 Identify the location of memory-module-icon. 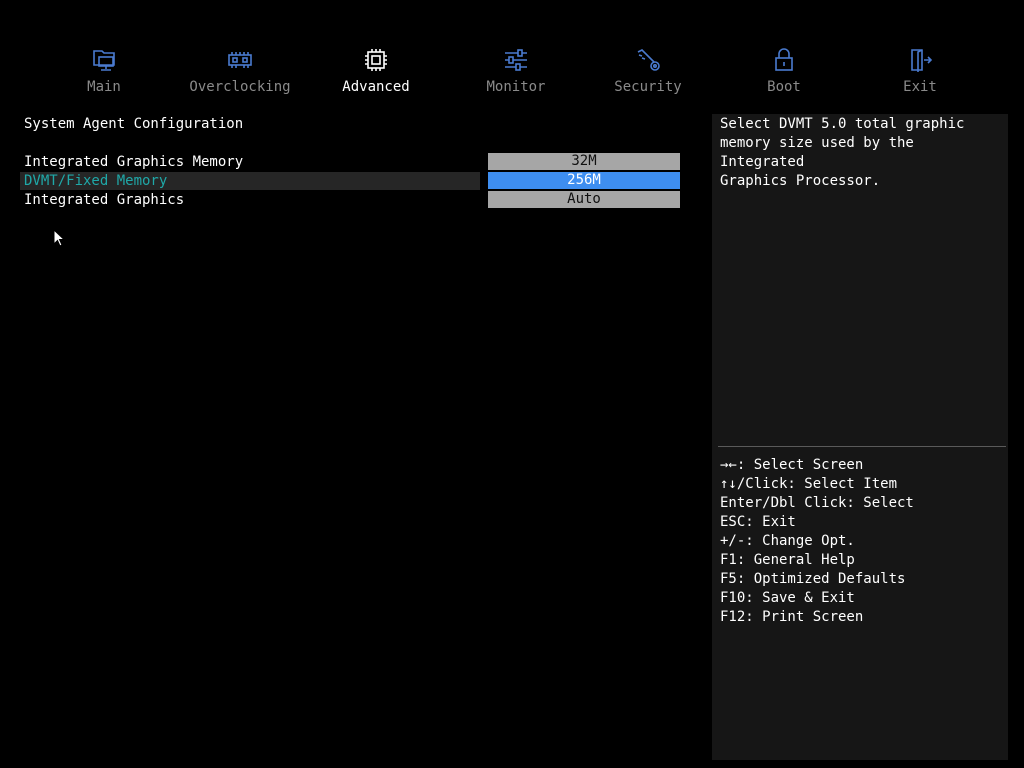
(240, 60).